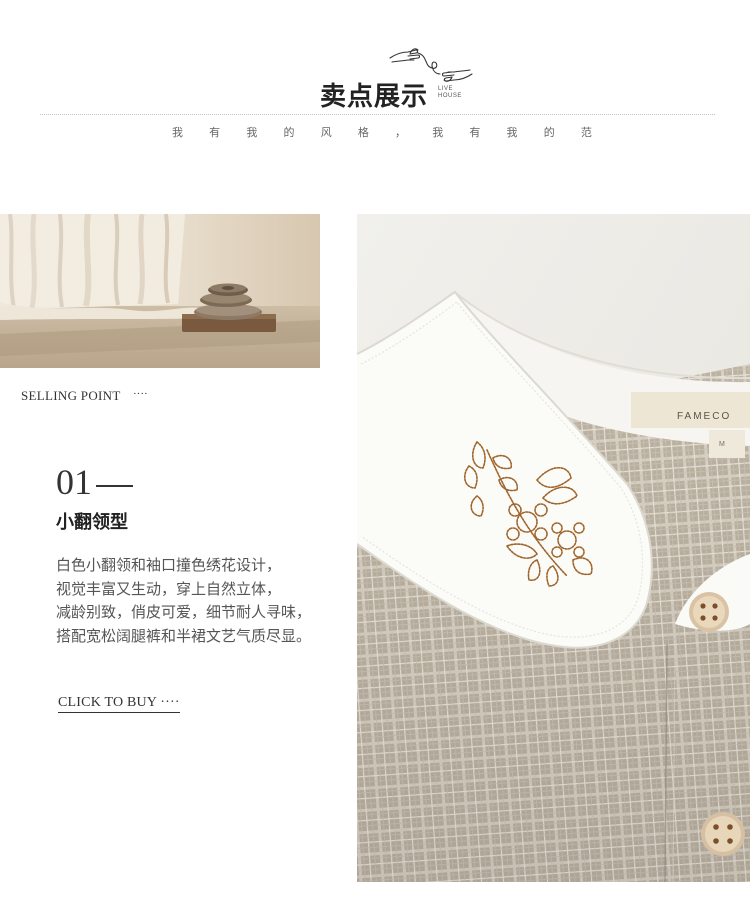 The image size is (750, 920). Describe the element at coordinates (119, 704) in the screenshot. I see `click-to-buy-link: CLICK TO BUY ····` at that location.